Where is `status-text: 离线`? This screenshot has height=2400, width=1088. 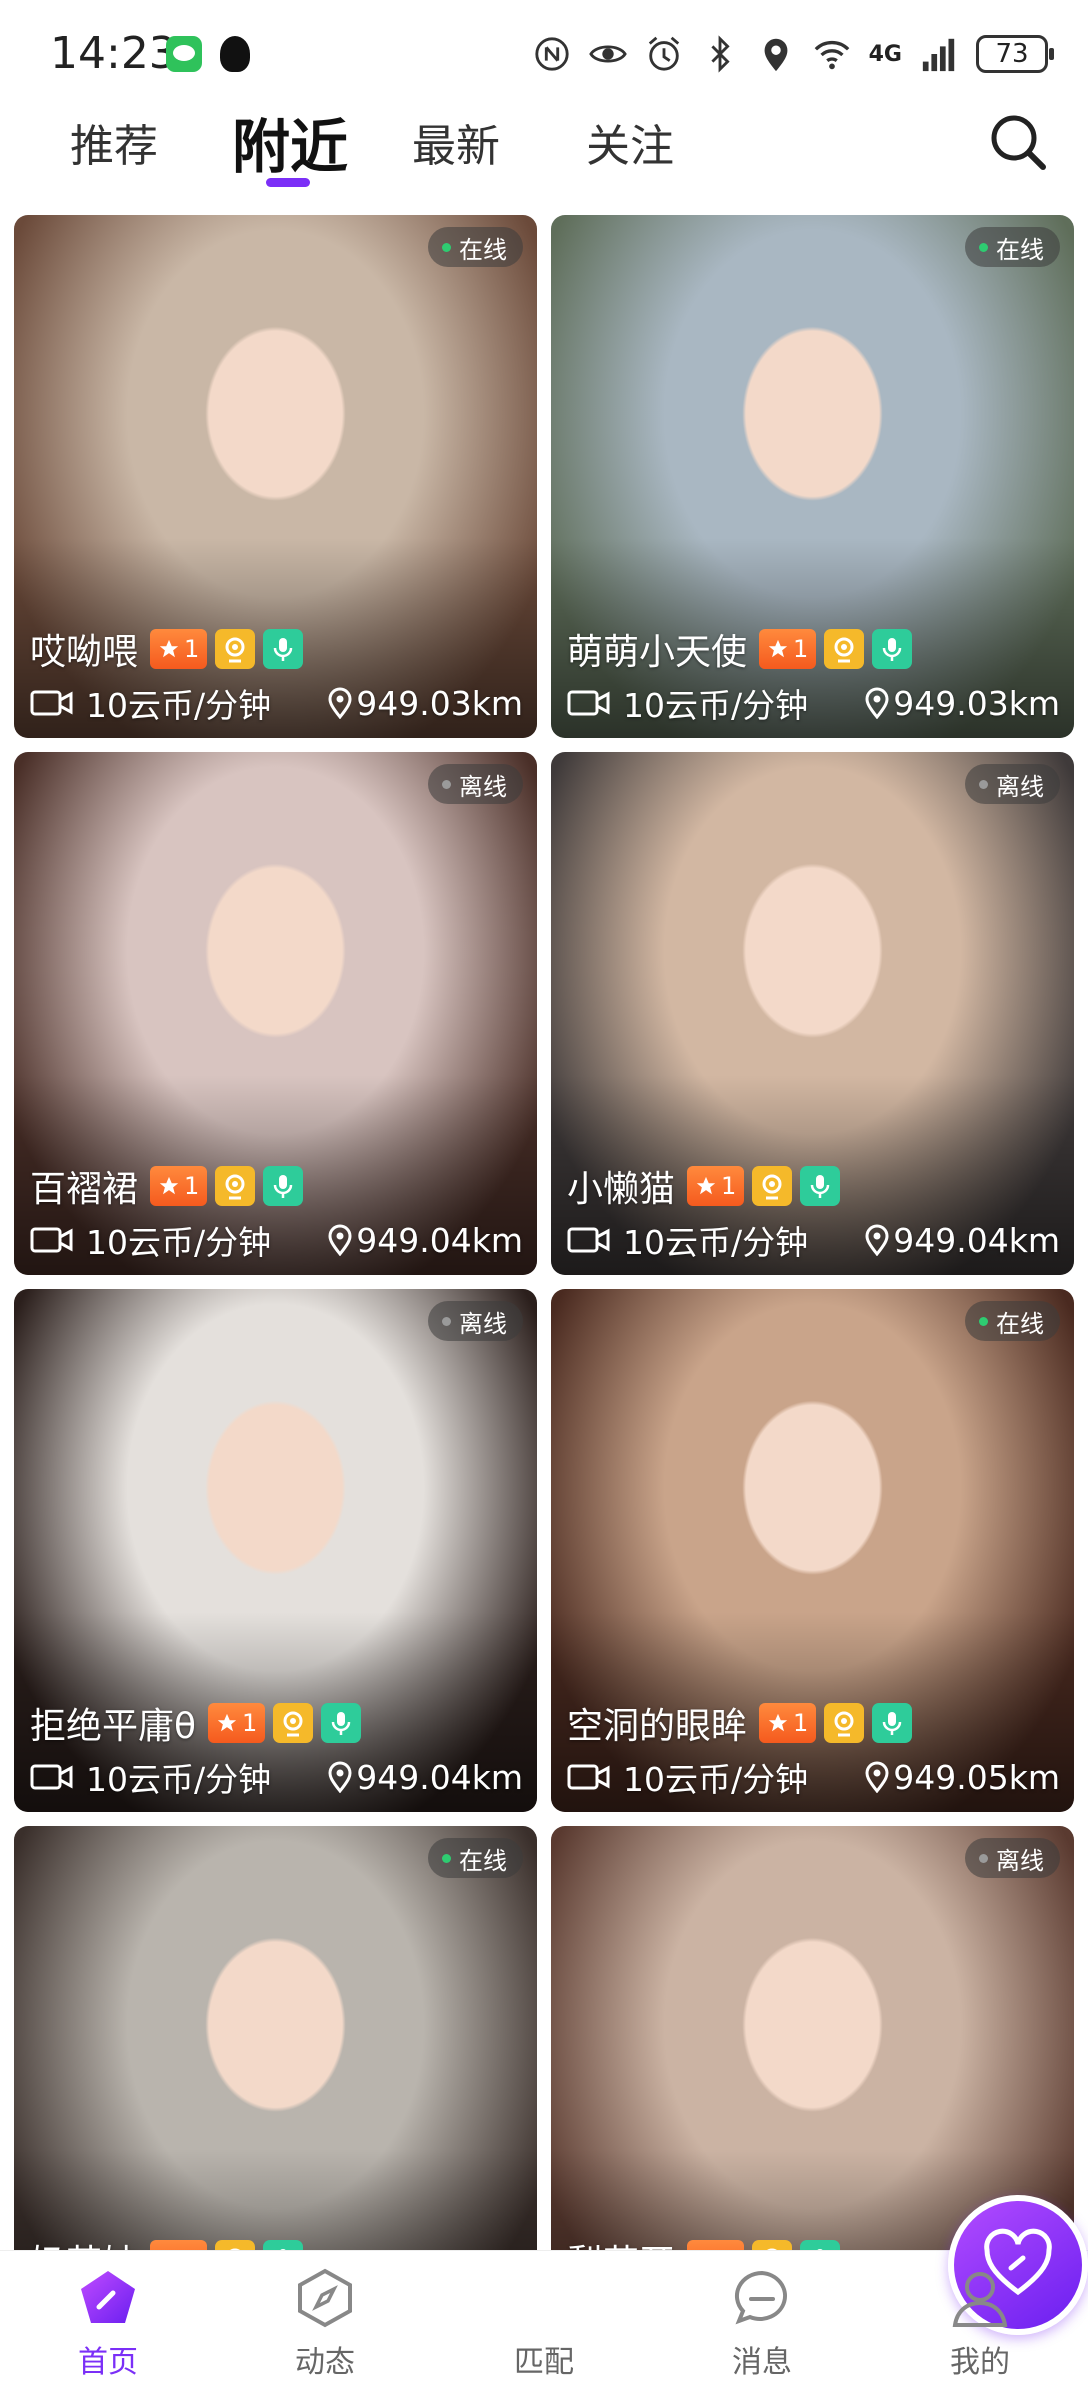 status-text: 离线 is located at coordinates (1020, 1860).